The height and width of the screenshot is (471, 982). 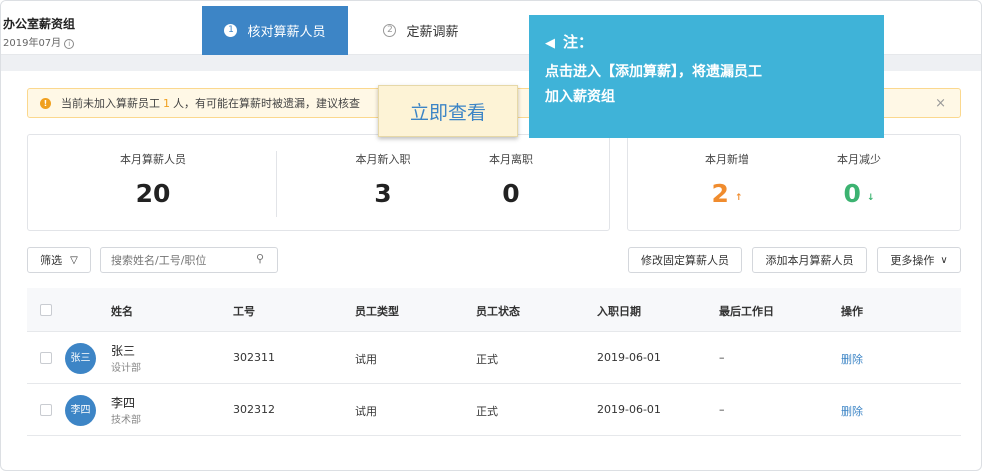 I want to click on funnel-icon: ▽, so click(x=74, y=260).